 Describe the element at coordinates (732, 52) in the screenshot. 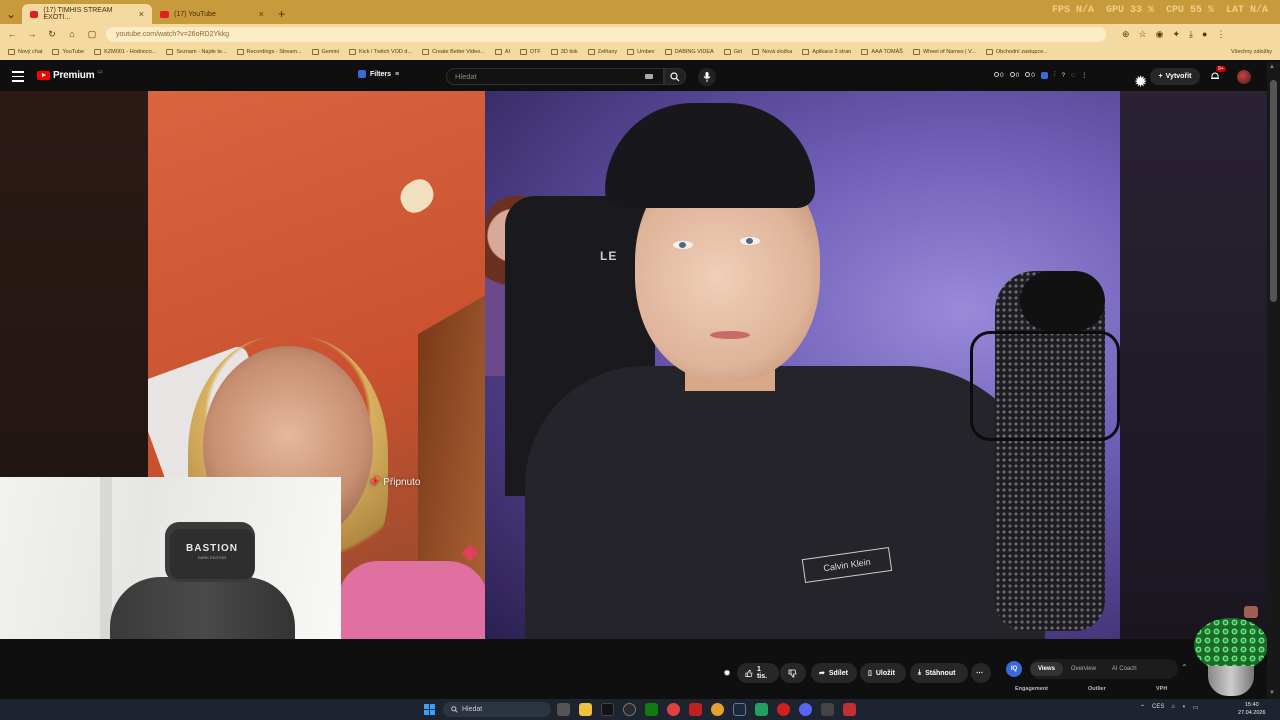

I see `bookmark-item: Girl` at that location.